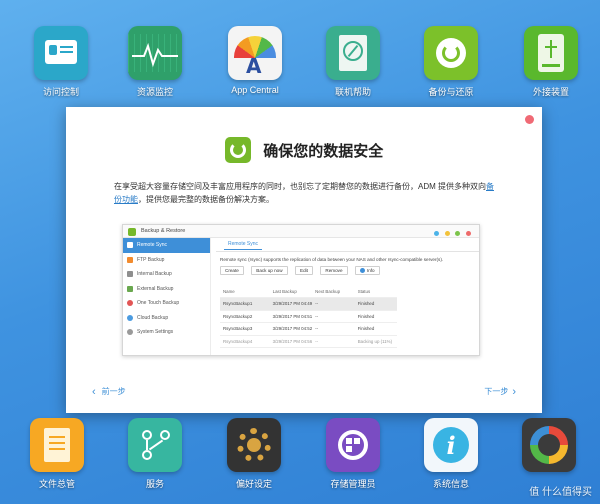 This screenshot has height=504, width=600. I want to click on desktop-icon-preferences: 偏好设定, so click(254, 454).